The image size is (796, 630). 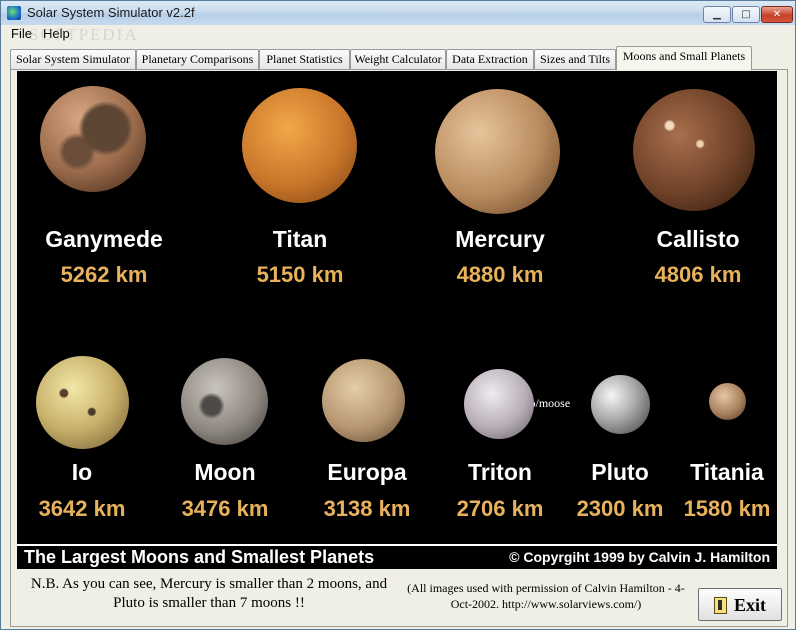 I want to click on body-name: Europa, so click(x=367, y=472).